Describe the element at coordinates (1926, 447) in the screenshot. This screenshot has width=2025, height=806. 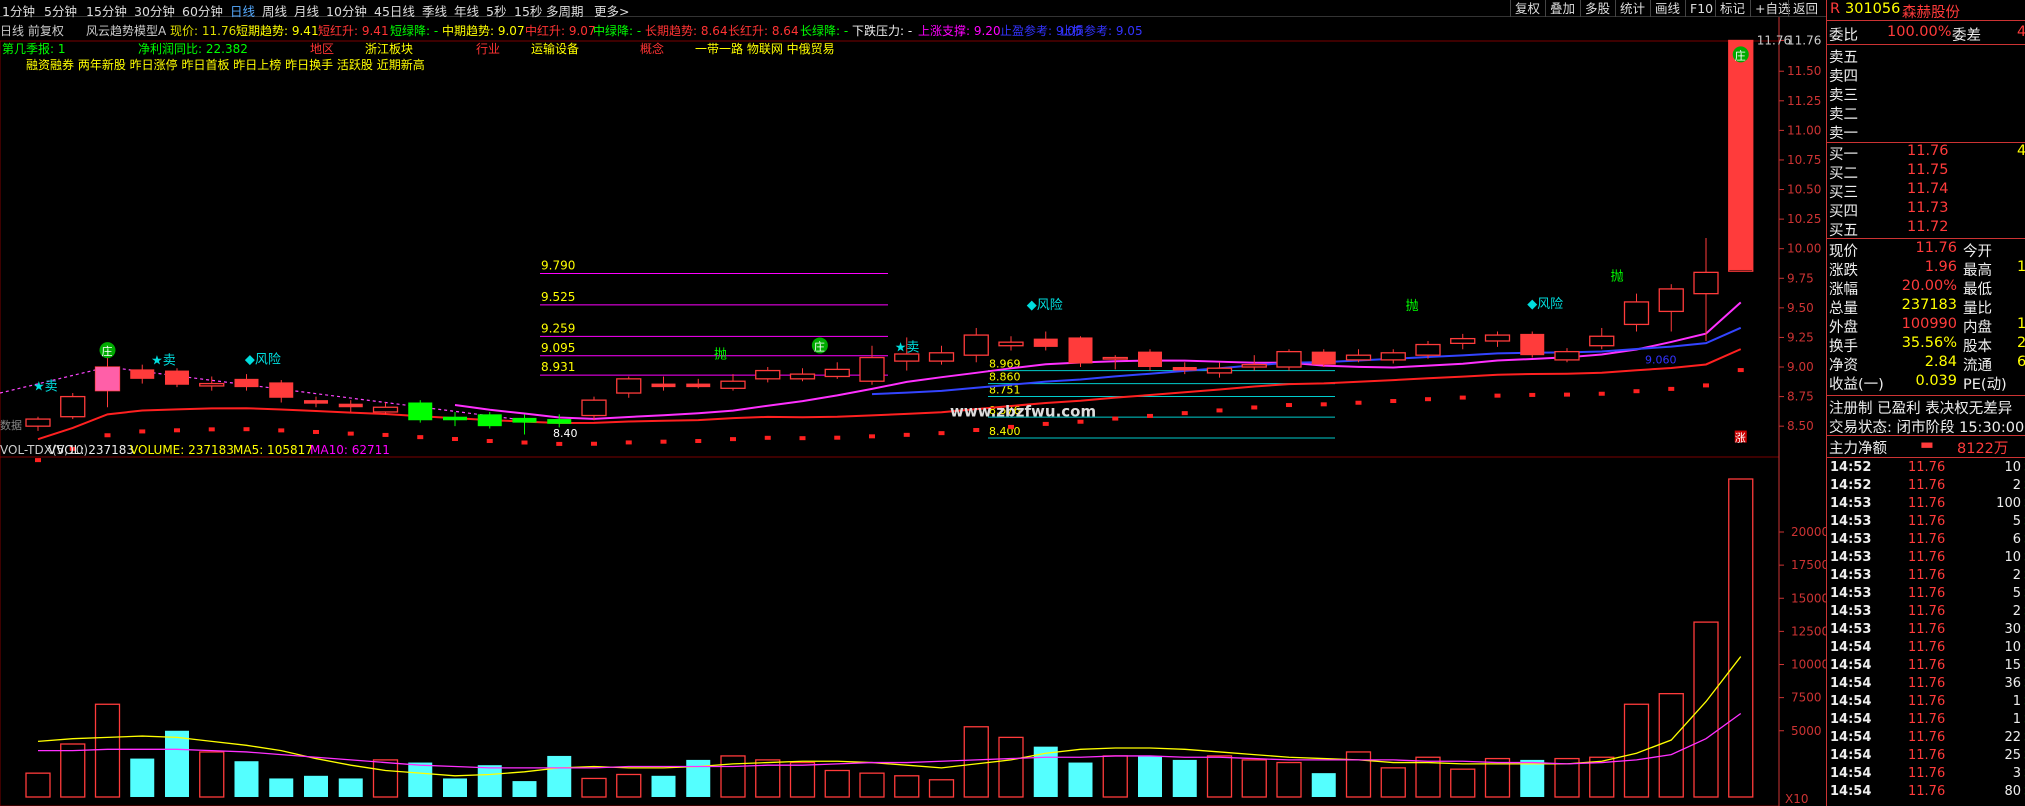
I see `main-flow-row: 主力净额 ▬ 8122万` at that location.